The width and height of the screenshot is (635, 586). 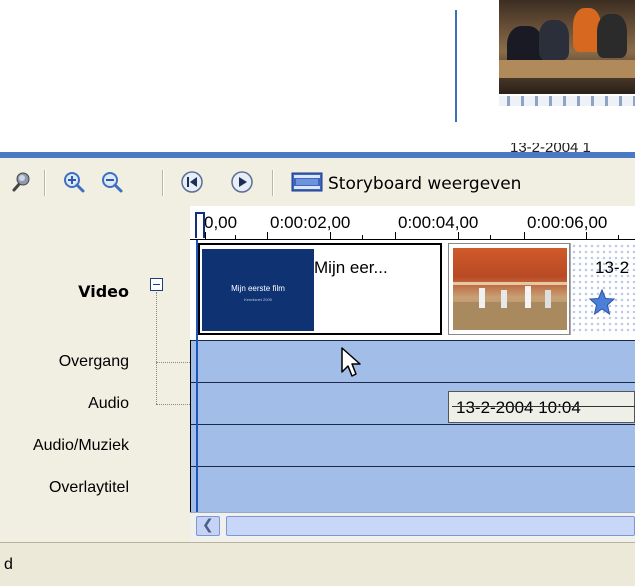 What do you see at coordinates (192, 182) in the screenshot?
I see `rewind-icon` at bounding box center [192, 182].